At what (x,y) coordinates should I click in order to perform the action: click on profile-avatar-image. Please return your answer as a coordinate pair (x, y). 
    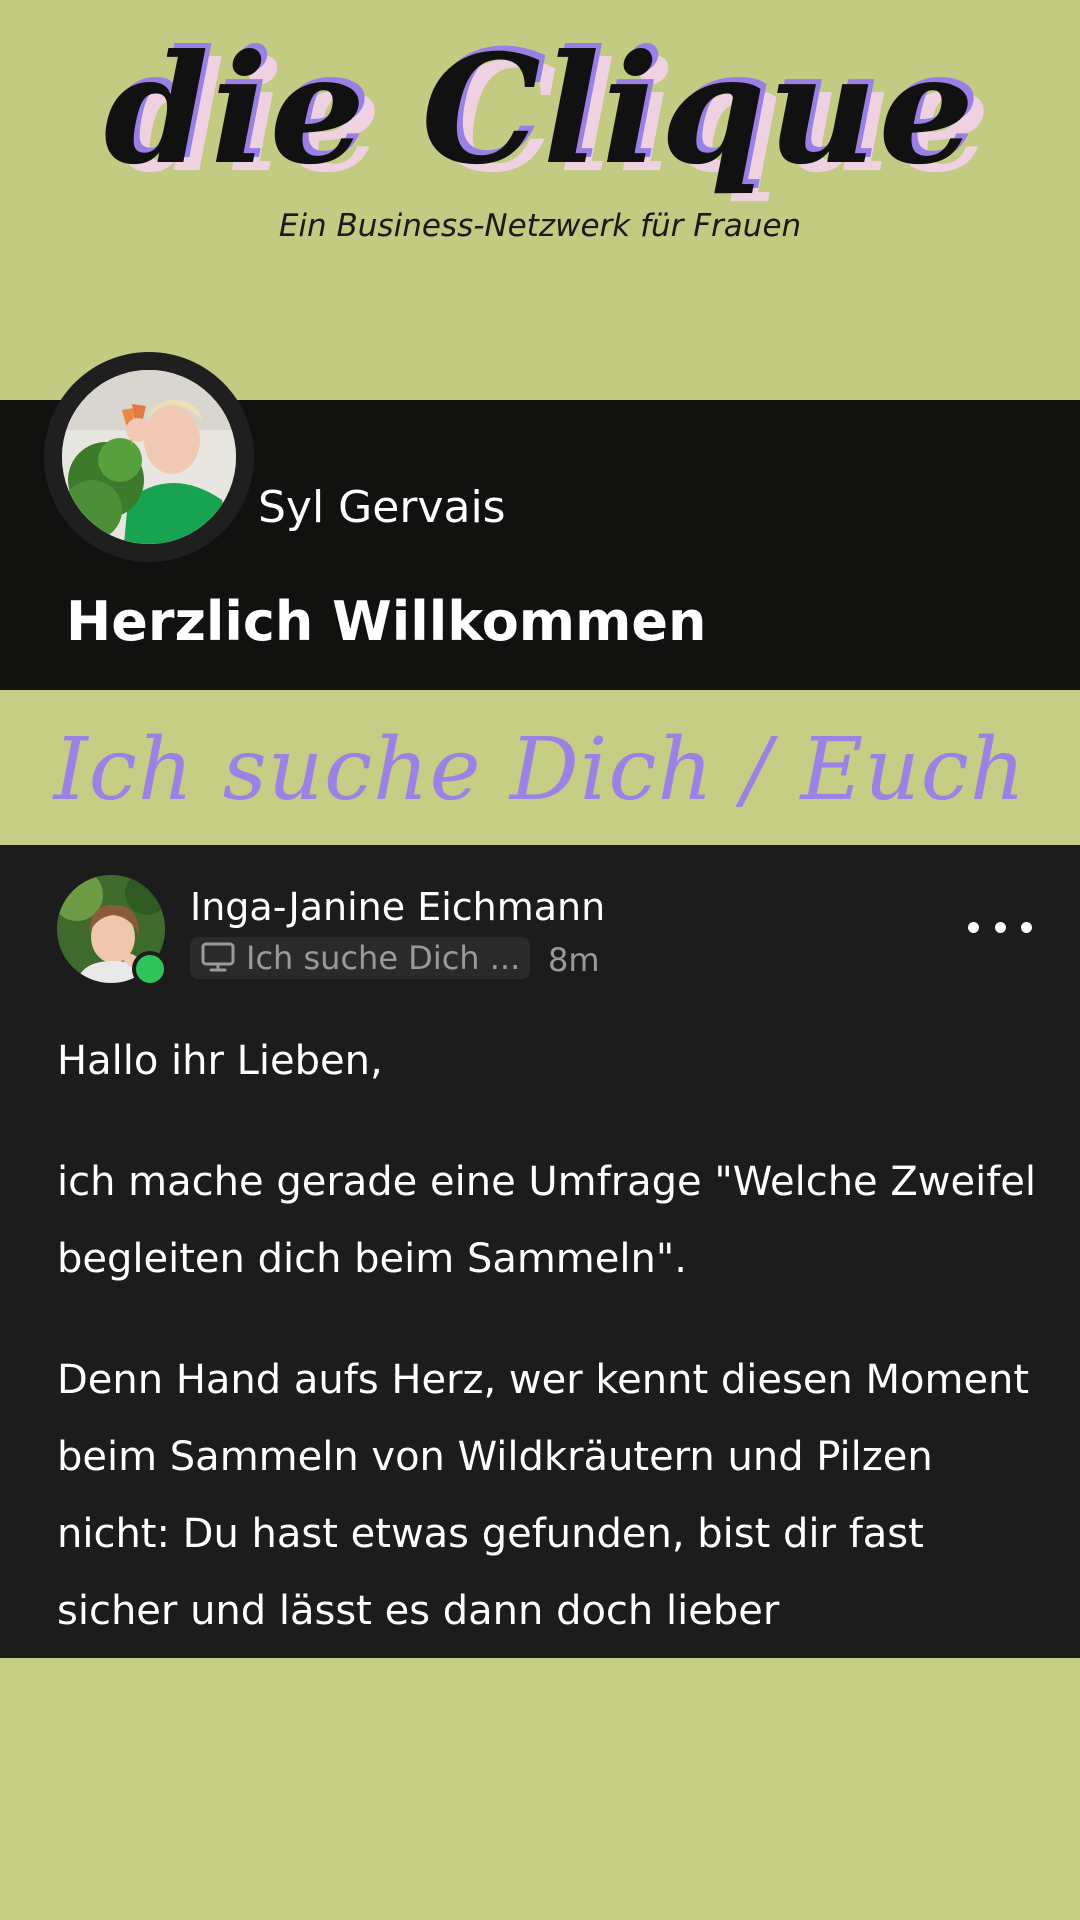
    Looking at the image, I should click on (149, 457).